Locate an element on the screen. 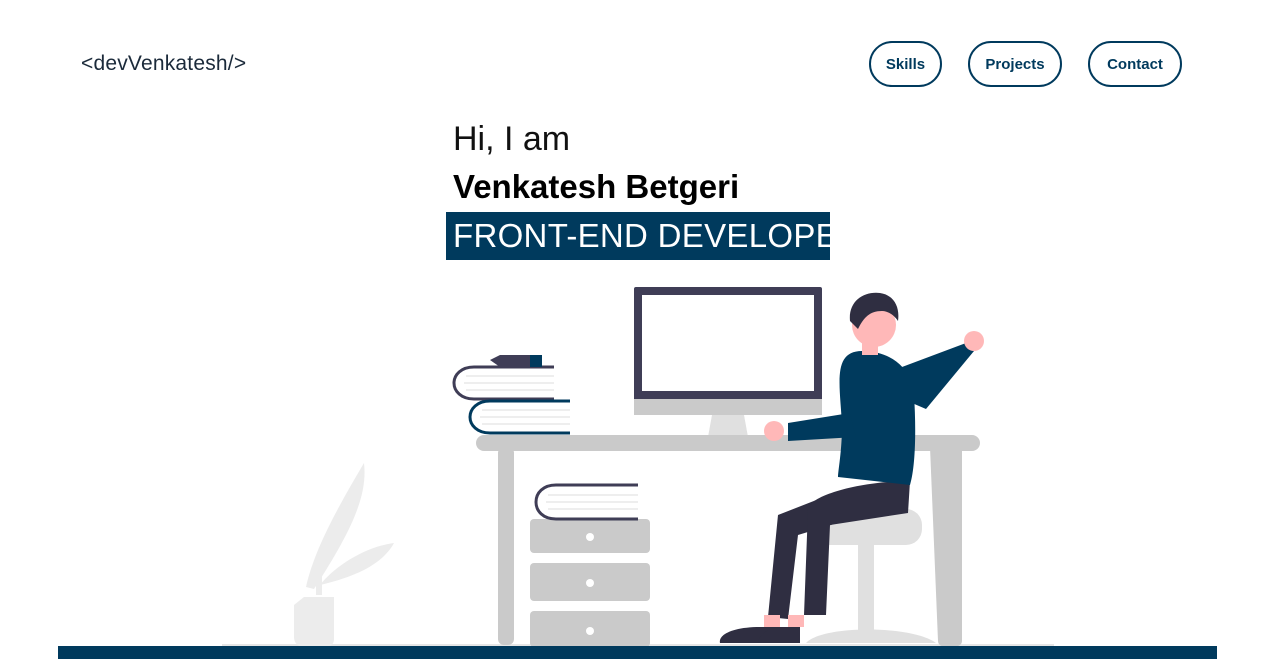 This screenshot has height=659, width=1268. monitor-icon is located at coordinates (728, 362).